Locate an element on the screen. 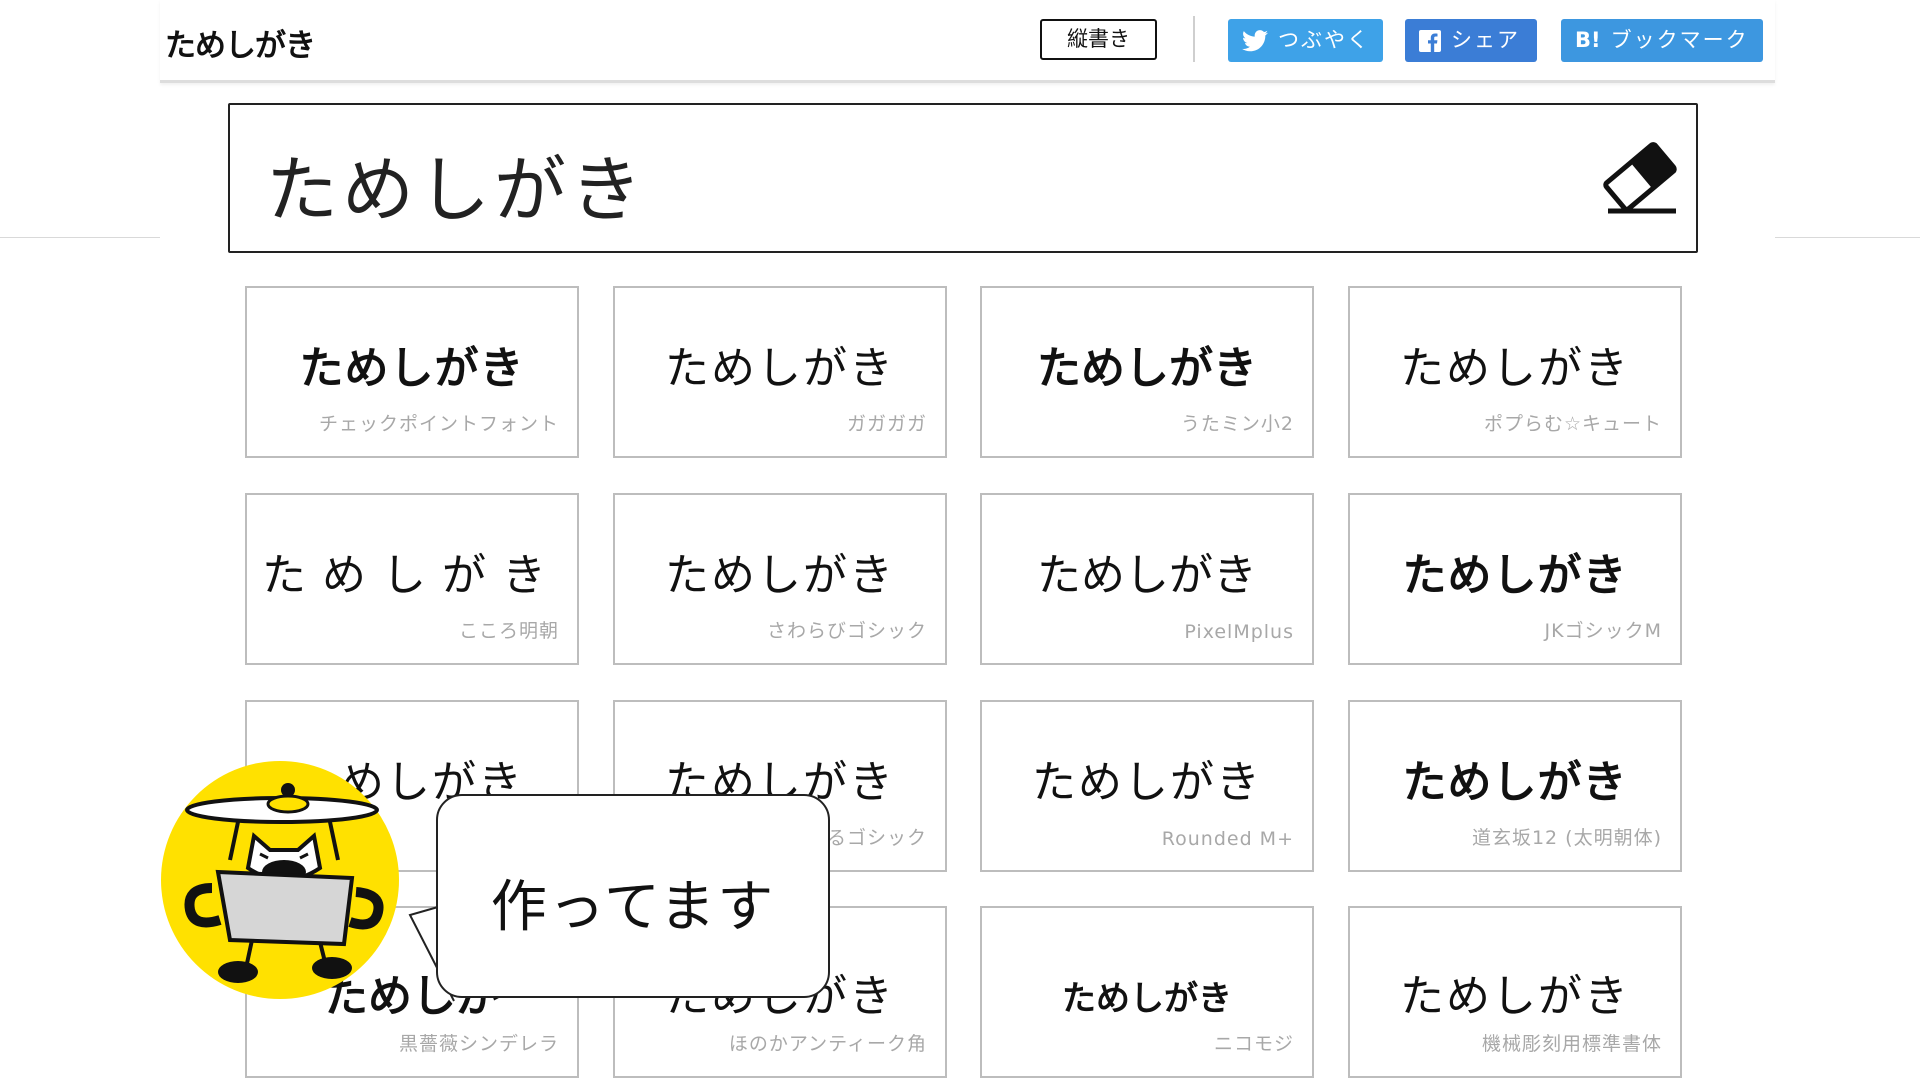 The image size is (1920, 1080). cat-mascot-icon is located at coordinates (280, 880).